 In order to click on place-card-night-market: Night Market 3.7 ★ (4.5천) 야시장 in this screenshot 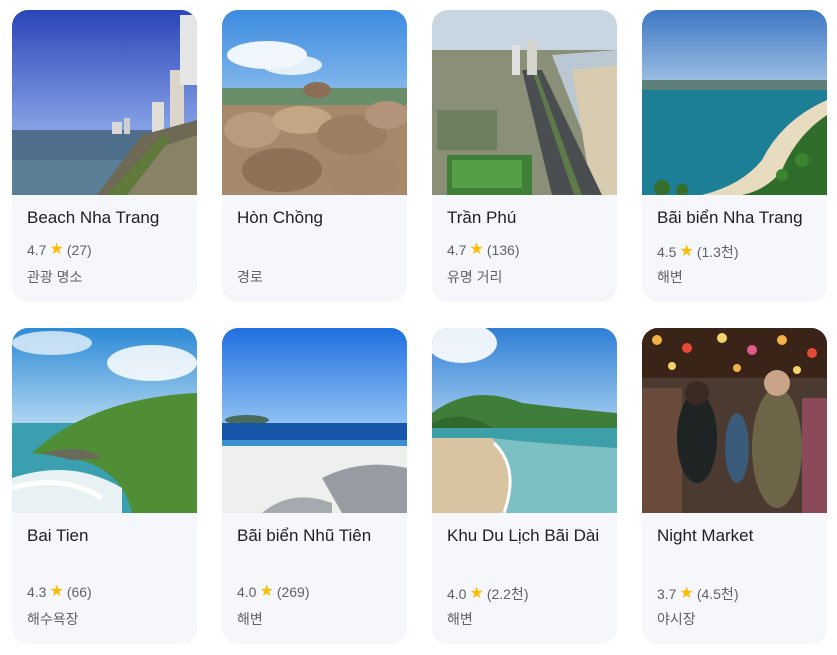, I will do `click(734, 486)`.